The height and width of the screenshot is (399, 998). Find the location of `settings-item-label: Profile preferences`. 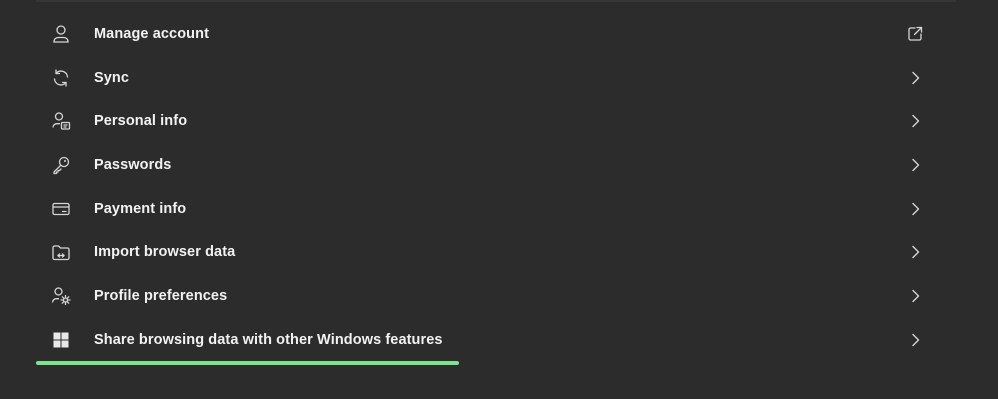

settings-item-label: Profile preferences is located at coordinates (161, 295).